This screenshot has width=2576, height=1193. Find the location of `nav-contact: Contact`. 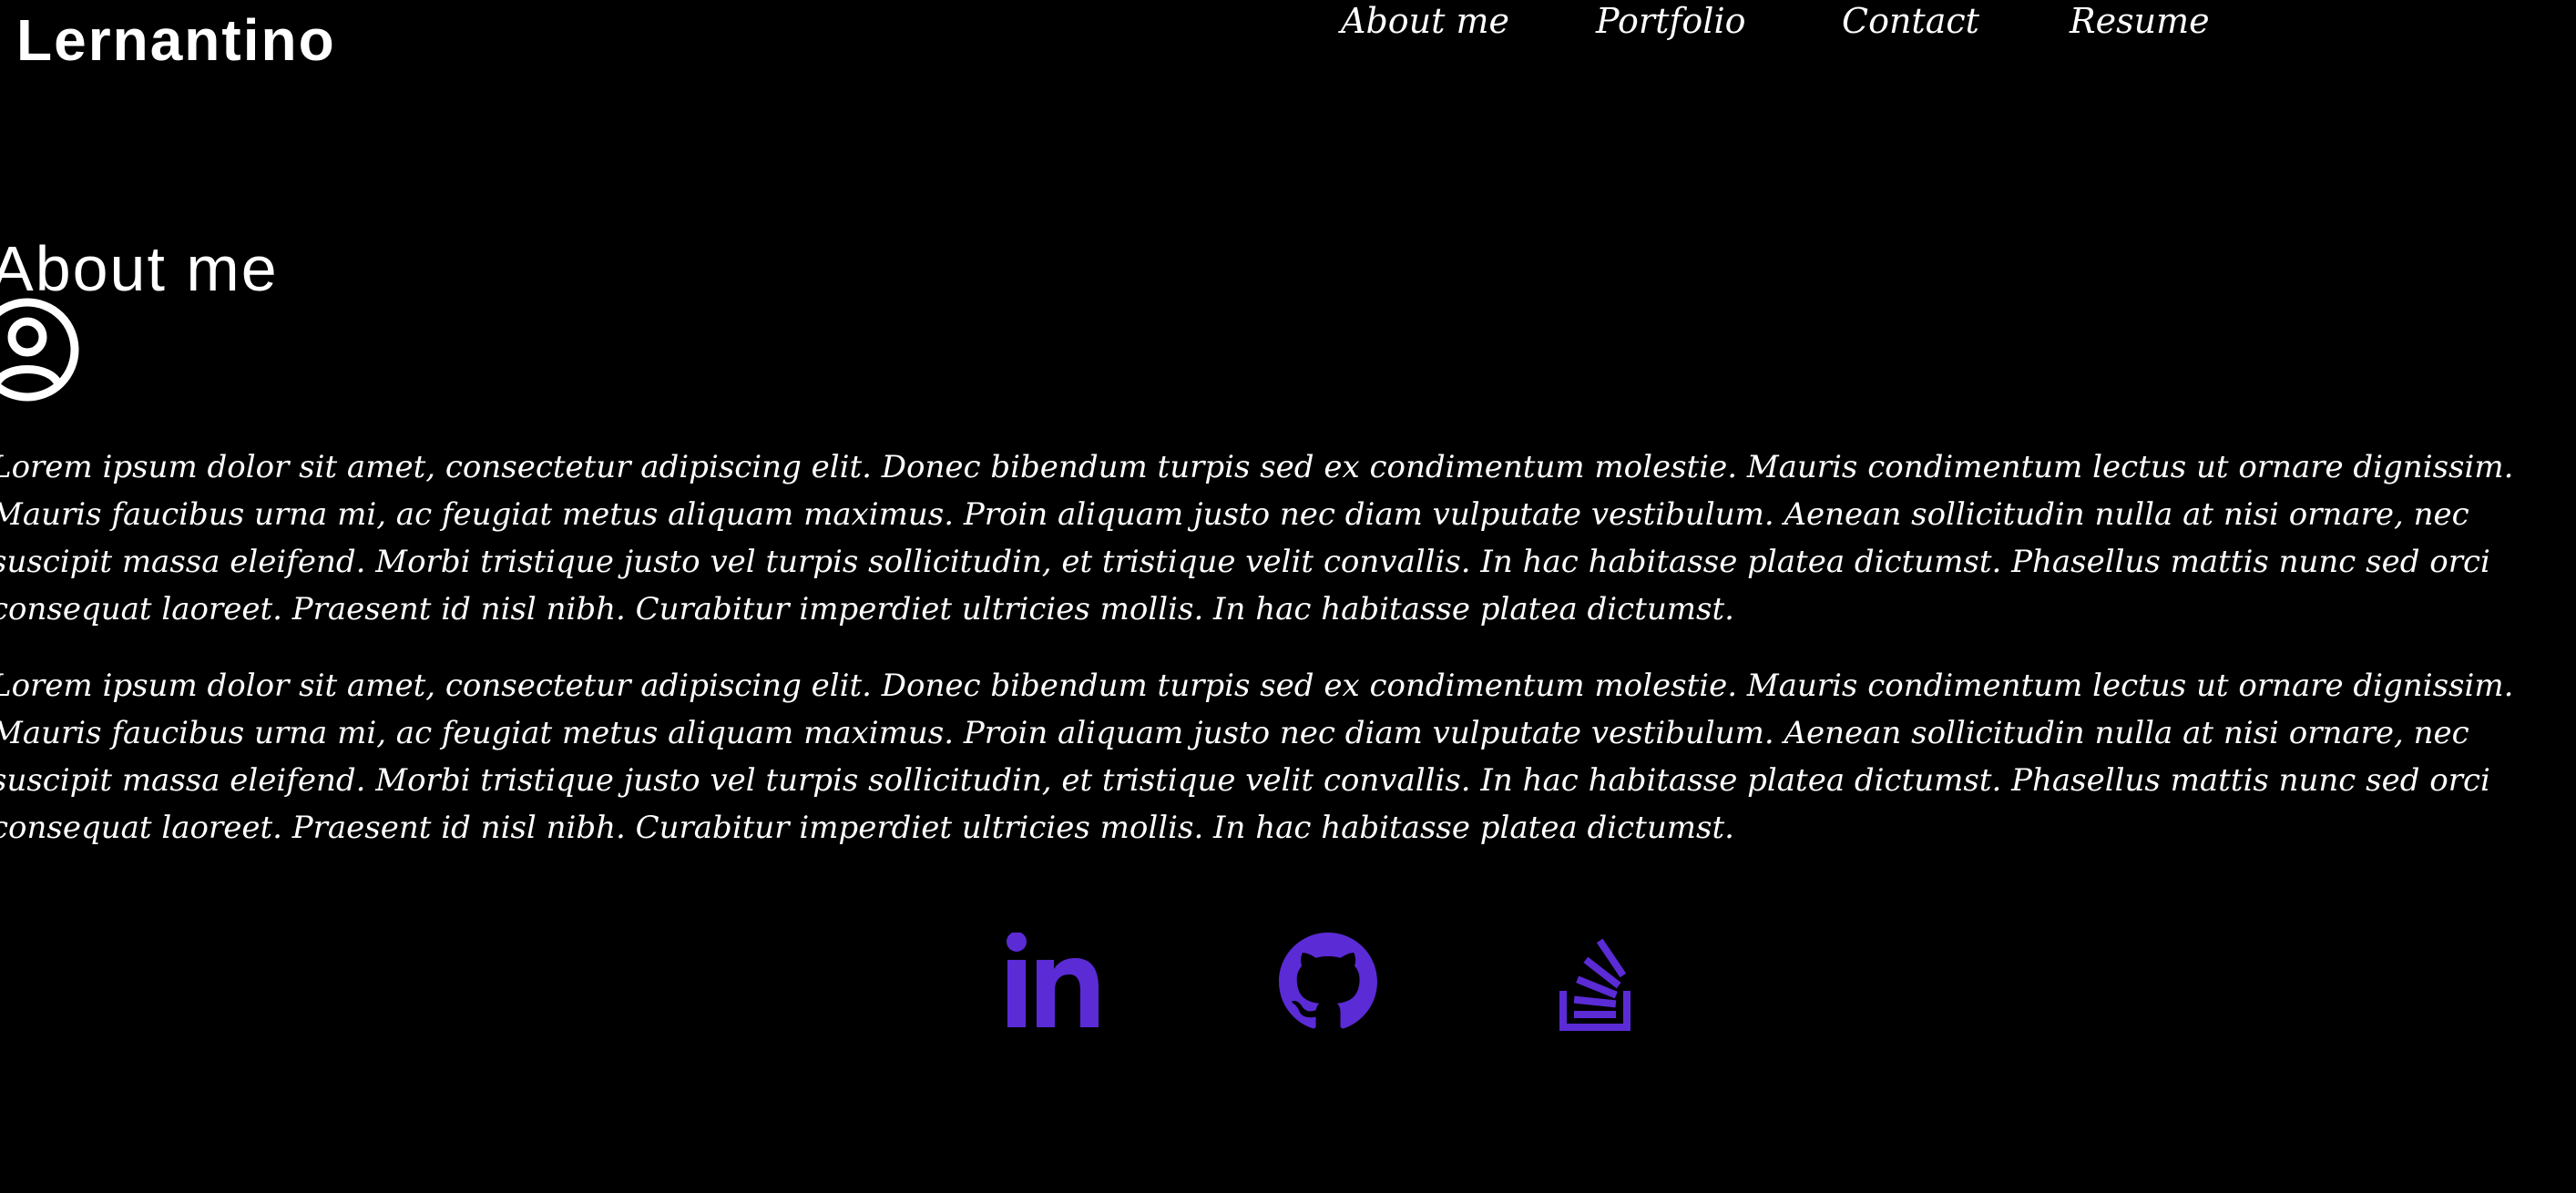

nav-contact: Contact is located at coordinates (1911, 21).